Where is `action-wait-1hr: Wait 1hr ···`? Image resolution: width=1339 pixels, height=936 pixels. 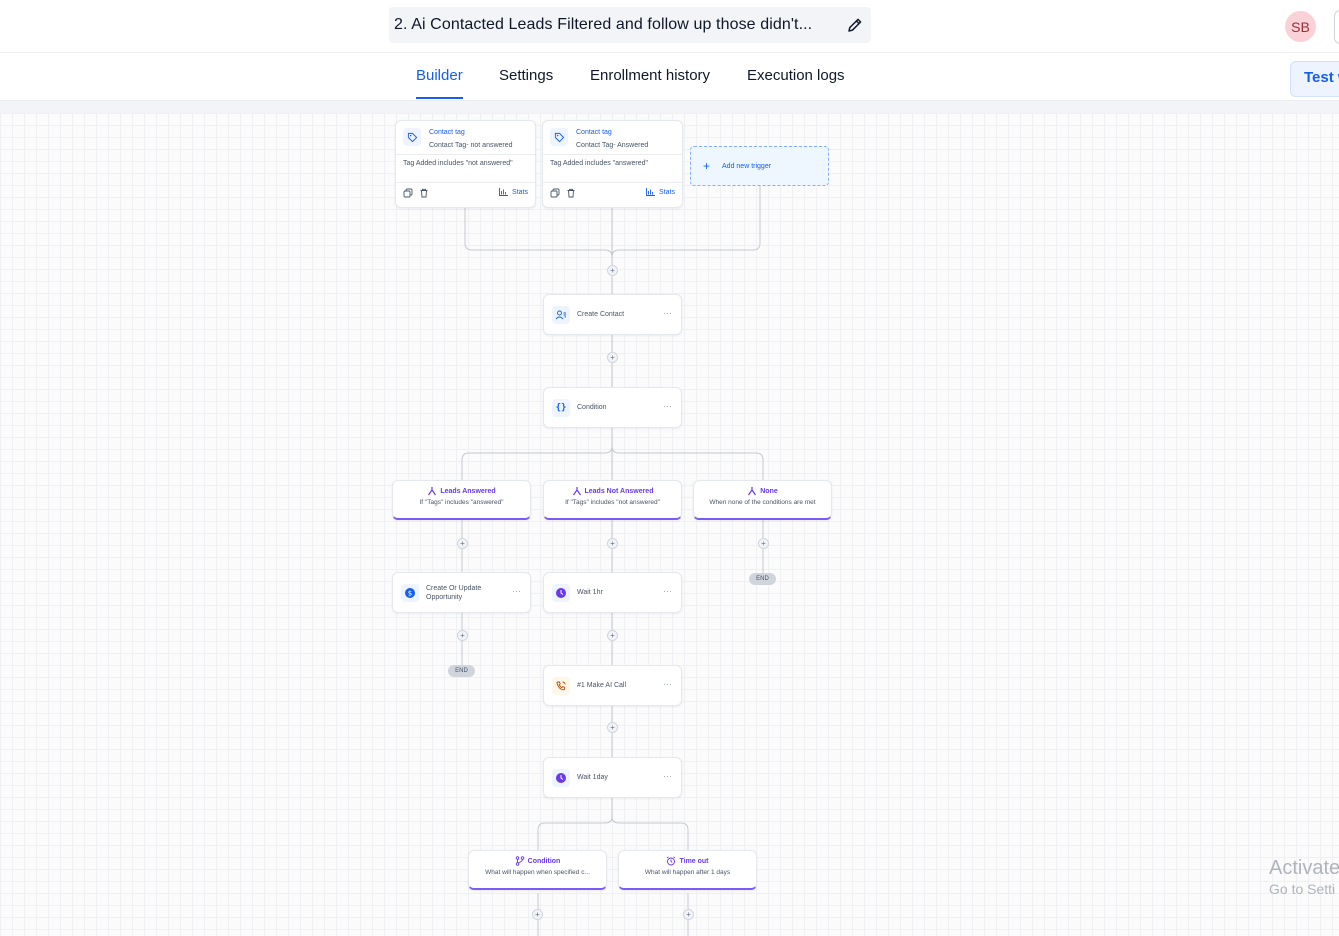
action-wait-1hr: Wait 1hr ··· is located at coordinates (612, 592).